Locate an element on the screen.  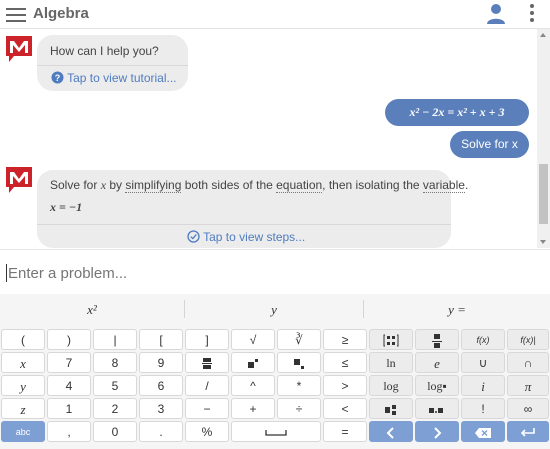
key-period: . is located at coordinates (161, 431).